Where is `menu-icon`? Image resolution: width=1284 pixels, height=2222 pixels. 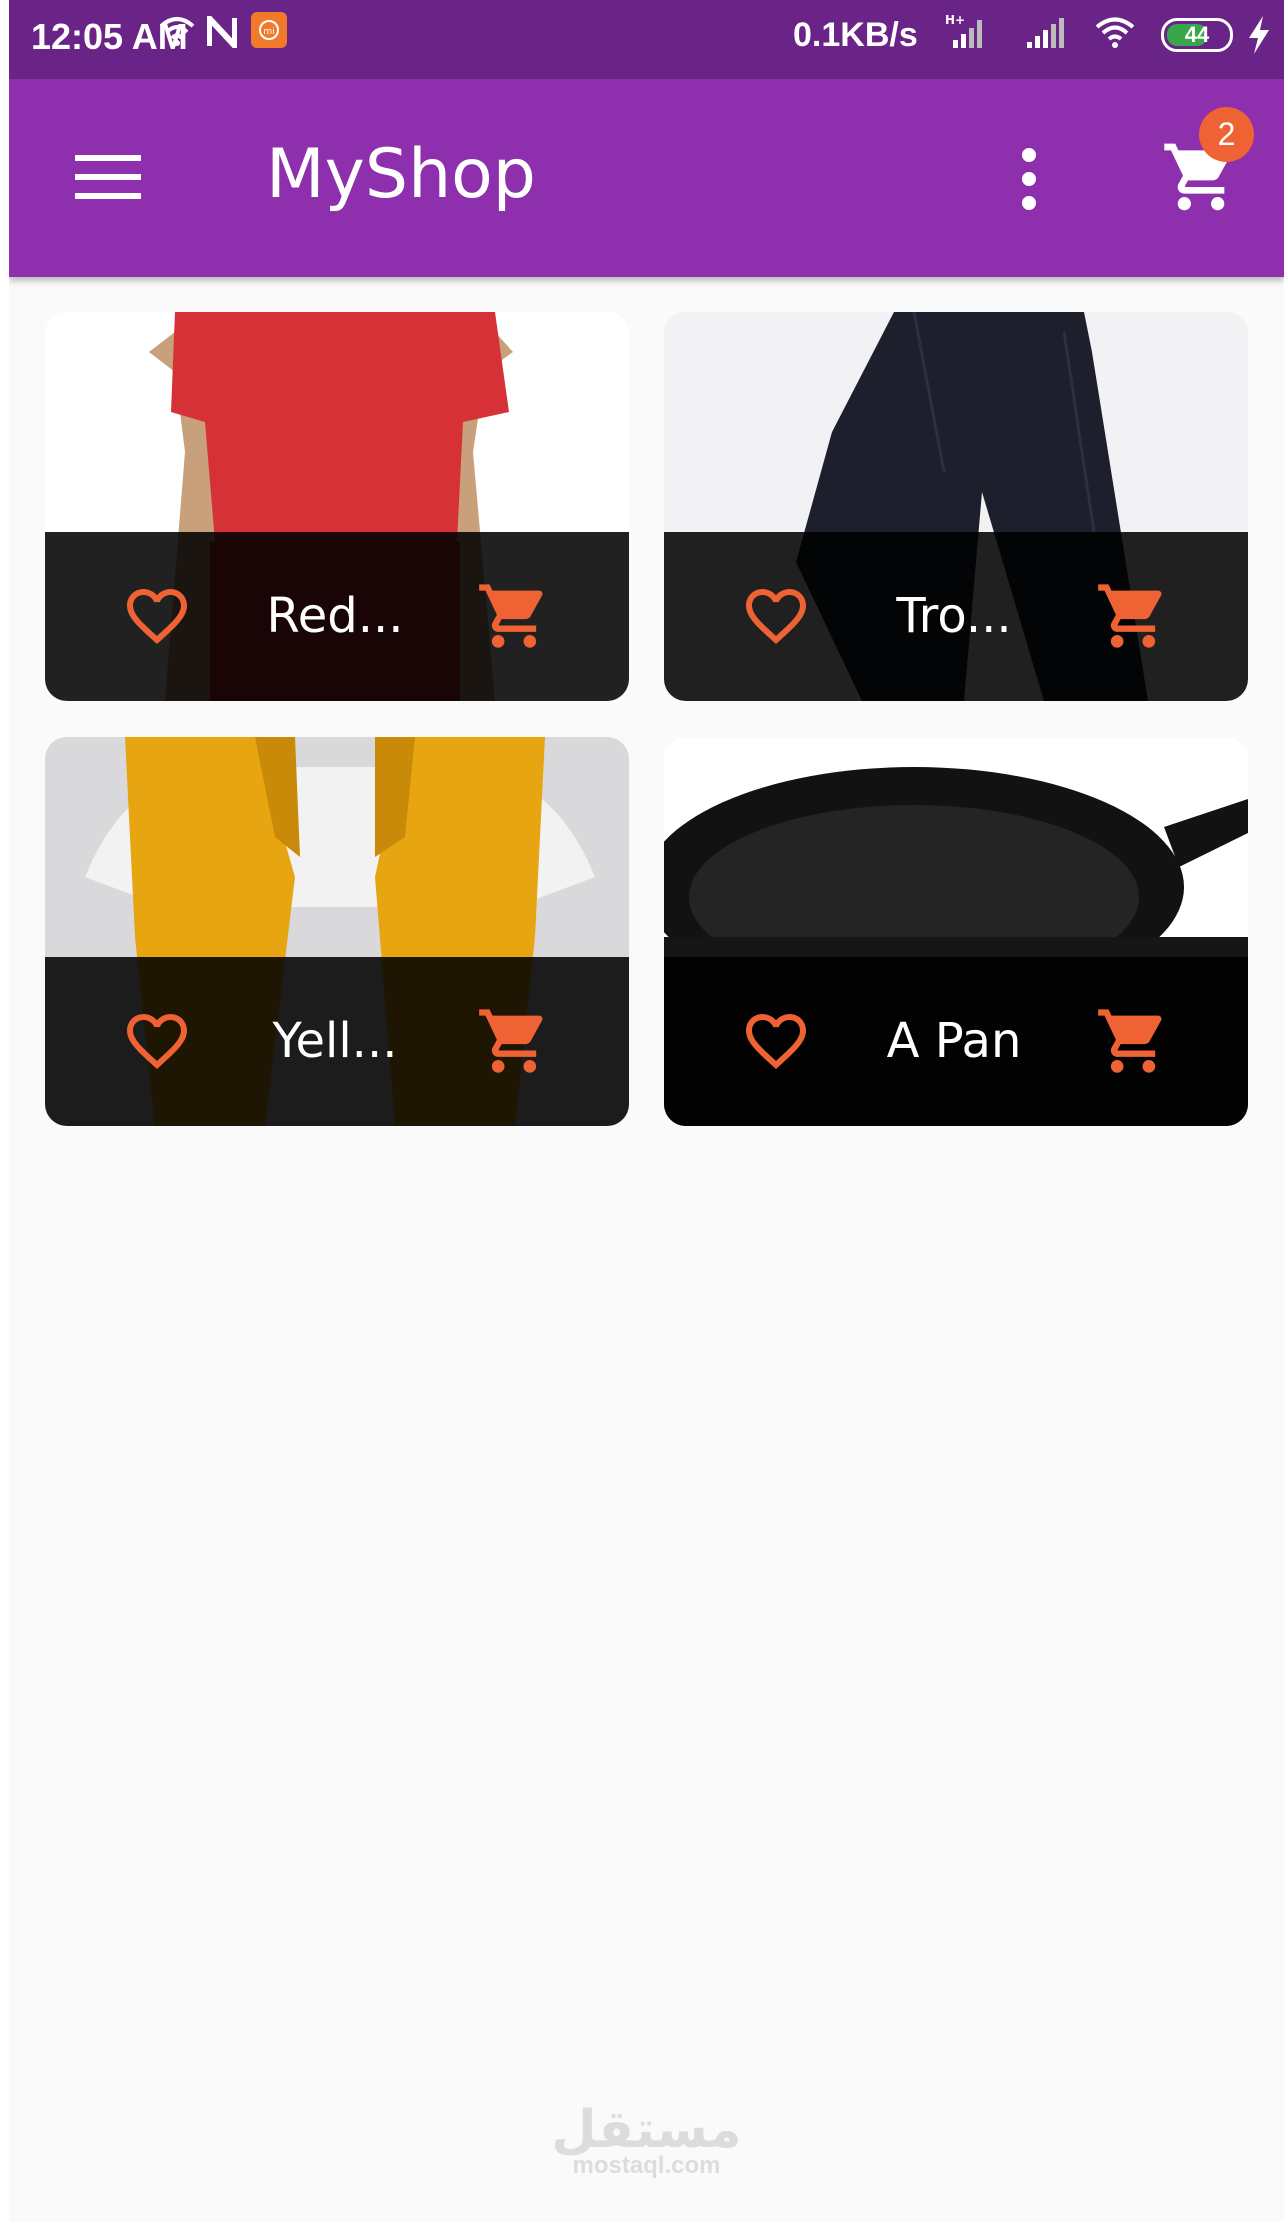
menu-icon is located at coordinates (108, 177).